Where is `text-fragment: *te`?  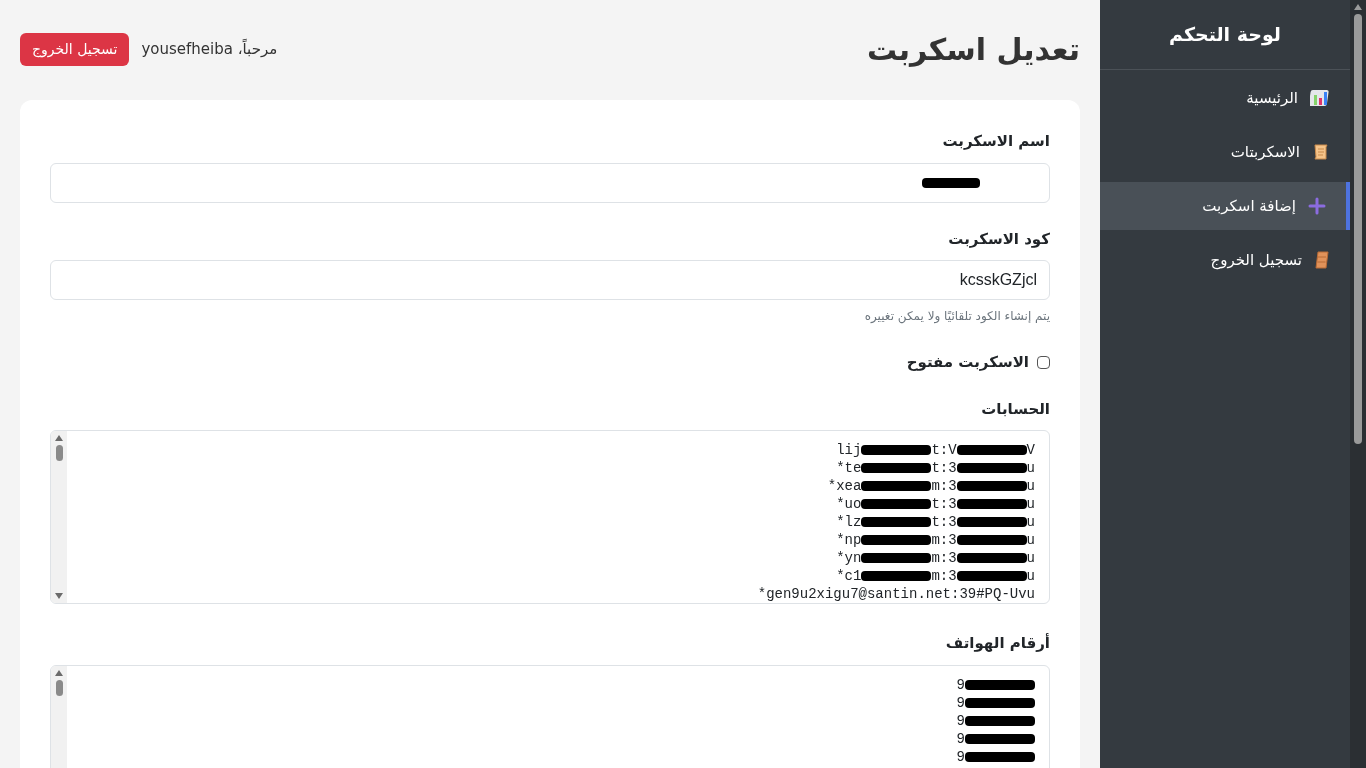
text-fragment: *te is located at coordinates (849, 468).